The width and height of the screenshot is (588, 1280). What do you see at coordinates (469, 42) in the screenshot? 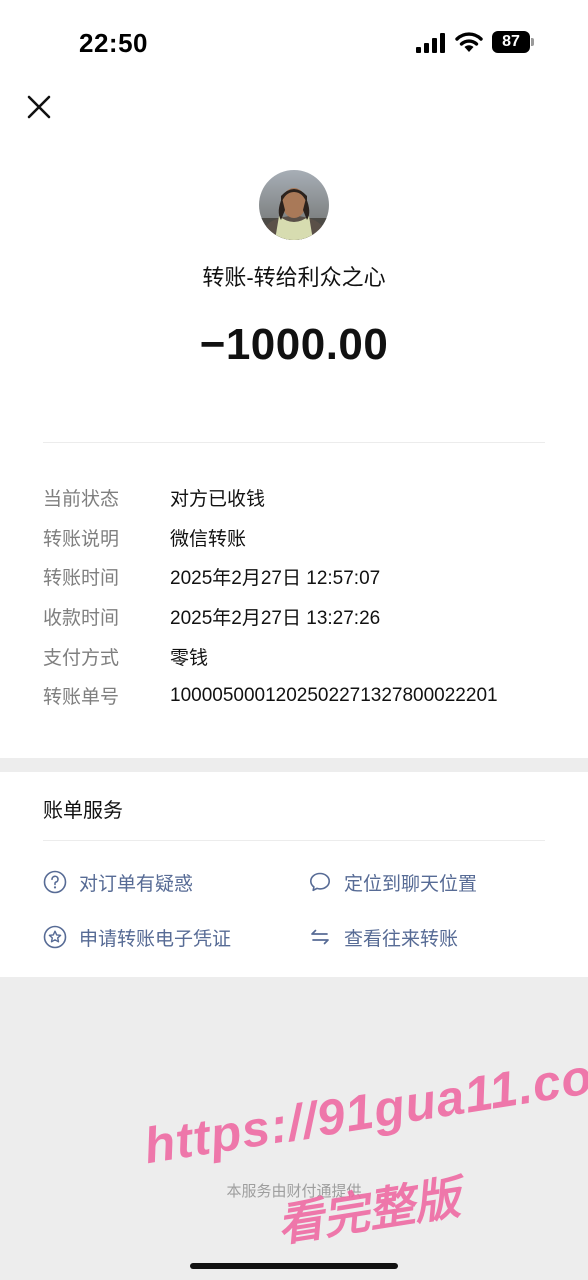
I see `wifi-icon` at bounding box center [469, 42].